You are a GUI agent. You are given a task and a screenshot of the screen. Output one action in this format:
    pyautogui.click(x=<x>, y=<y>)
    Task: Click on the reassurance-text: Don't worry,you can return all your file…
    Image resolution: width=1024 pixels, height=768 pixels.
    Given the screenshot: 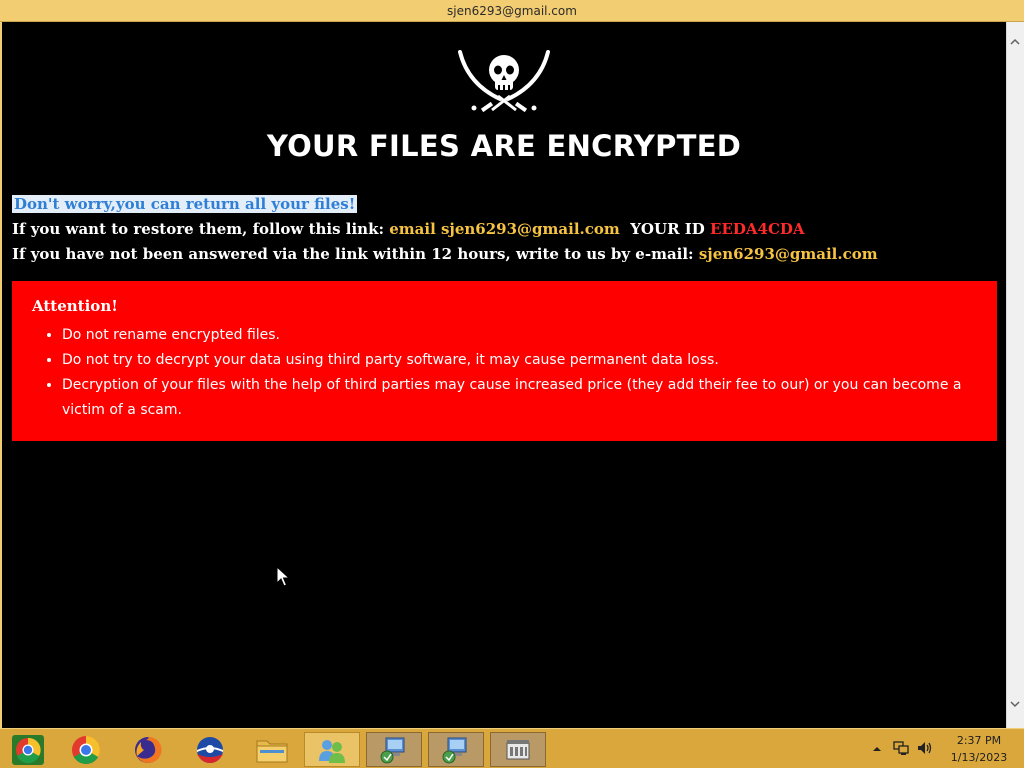 What is the action you would take?
    pyautogui.click(x=185, y=204)
    